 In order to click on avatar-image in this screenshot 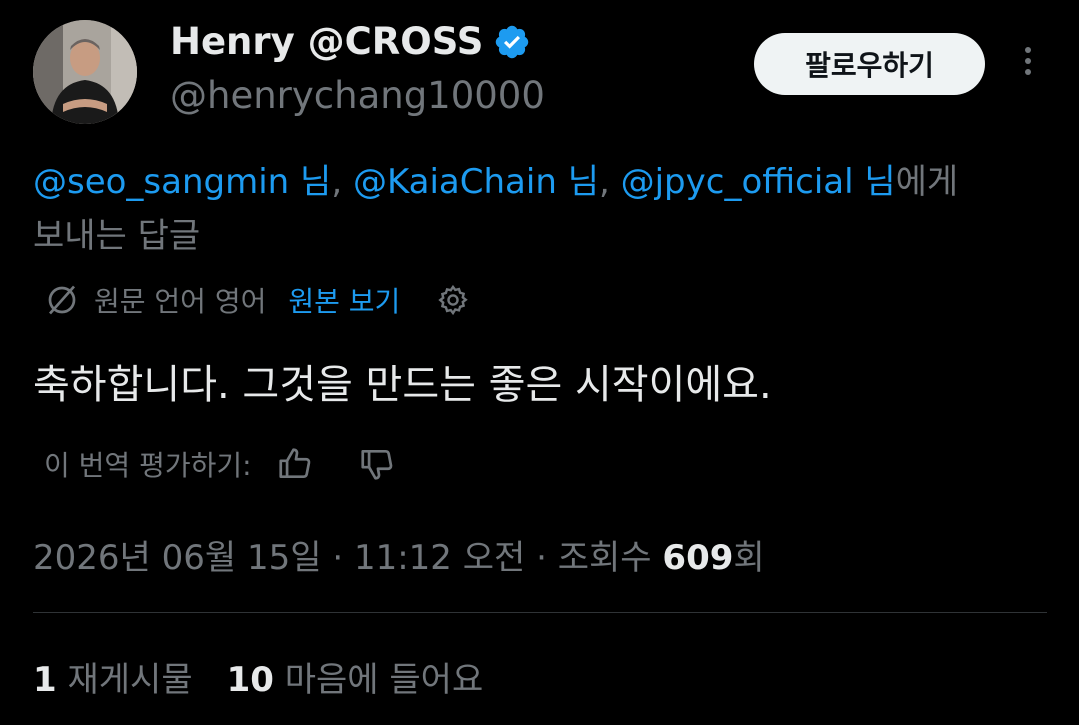, I will do `click(85, 72)`.